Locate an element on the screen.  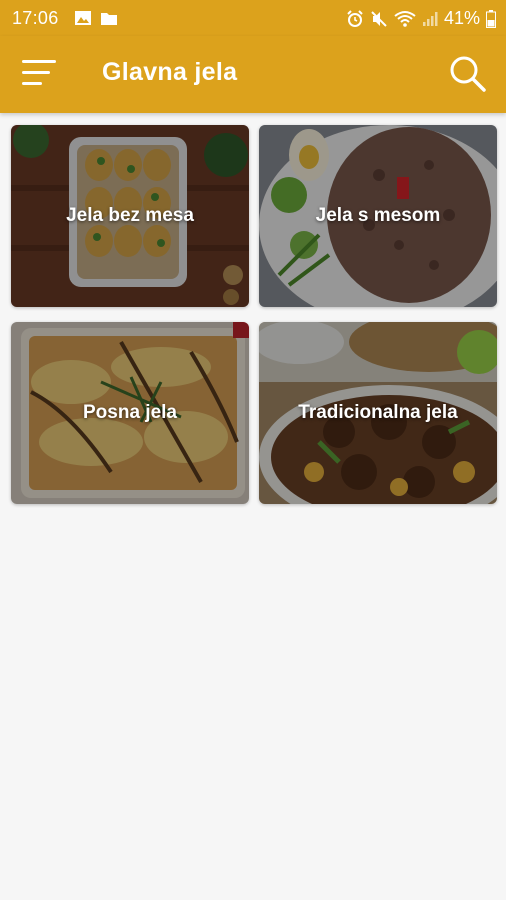
folder-icon is located at coordinates (109, 19).